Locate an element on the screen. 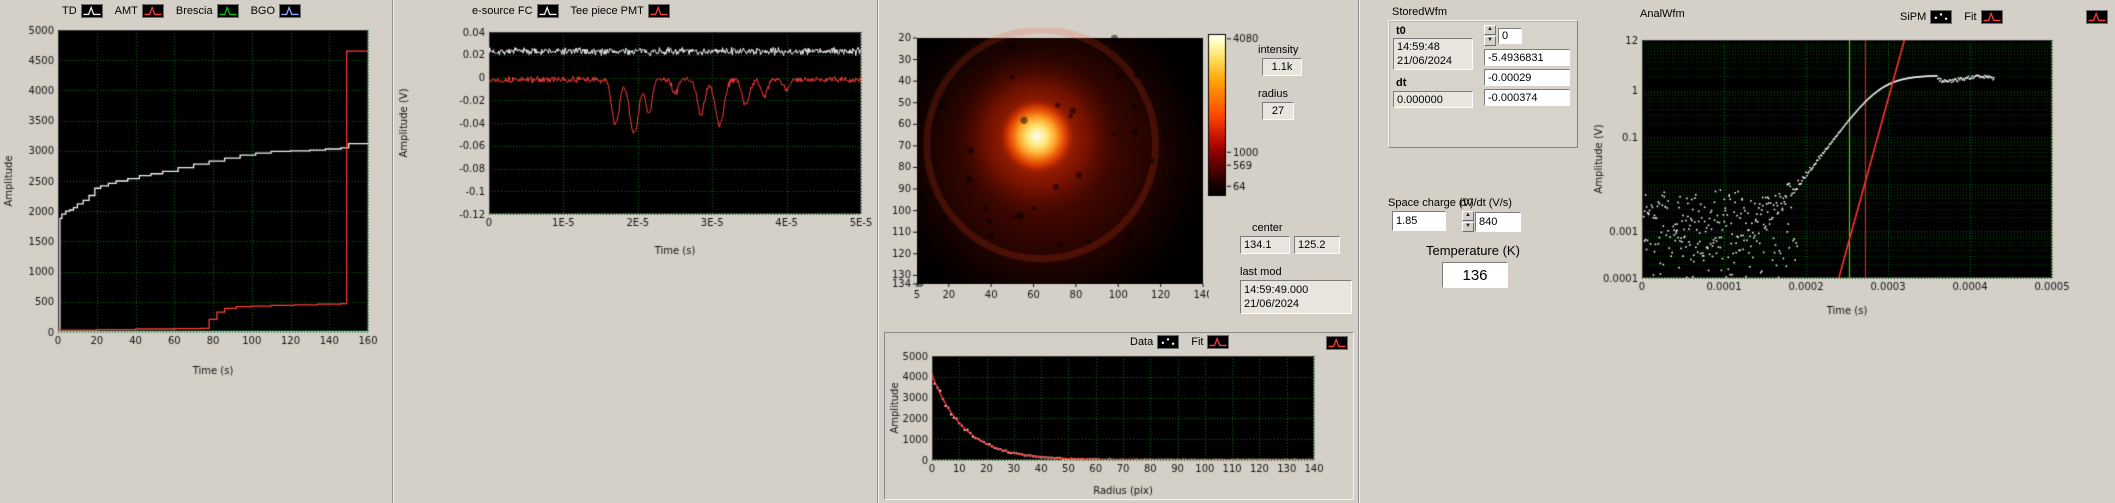 The height and width of the screenshot is (503, 2115). radial-graph-legend: Data Fit is located at coordinates (1180, 342).